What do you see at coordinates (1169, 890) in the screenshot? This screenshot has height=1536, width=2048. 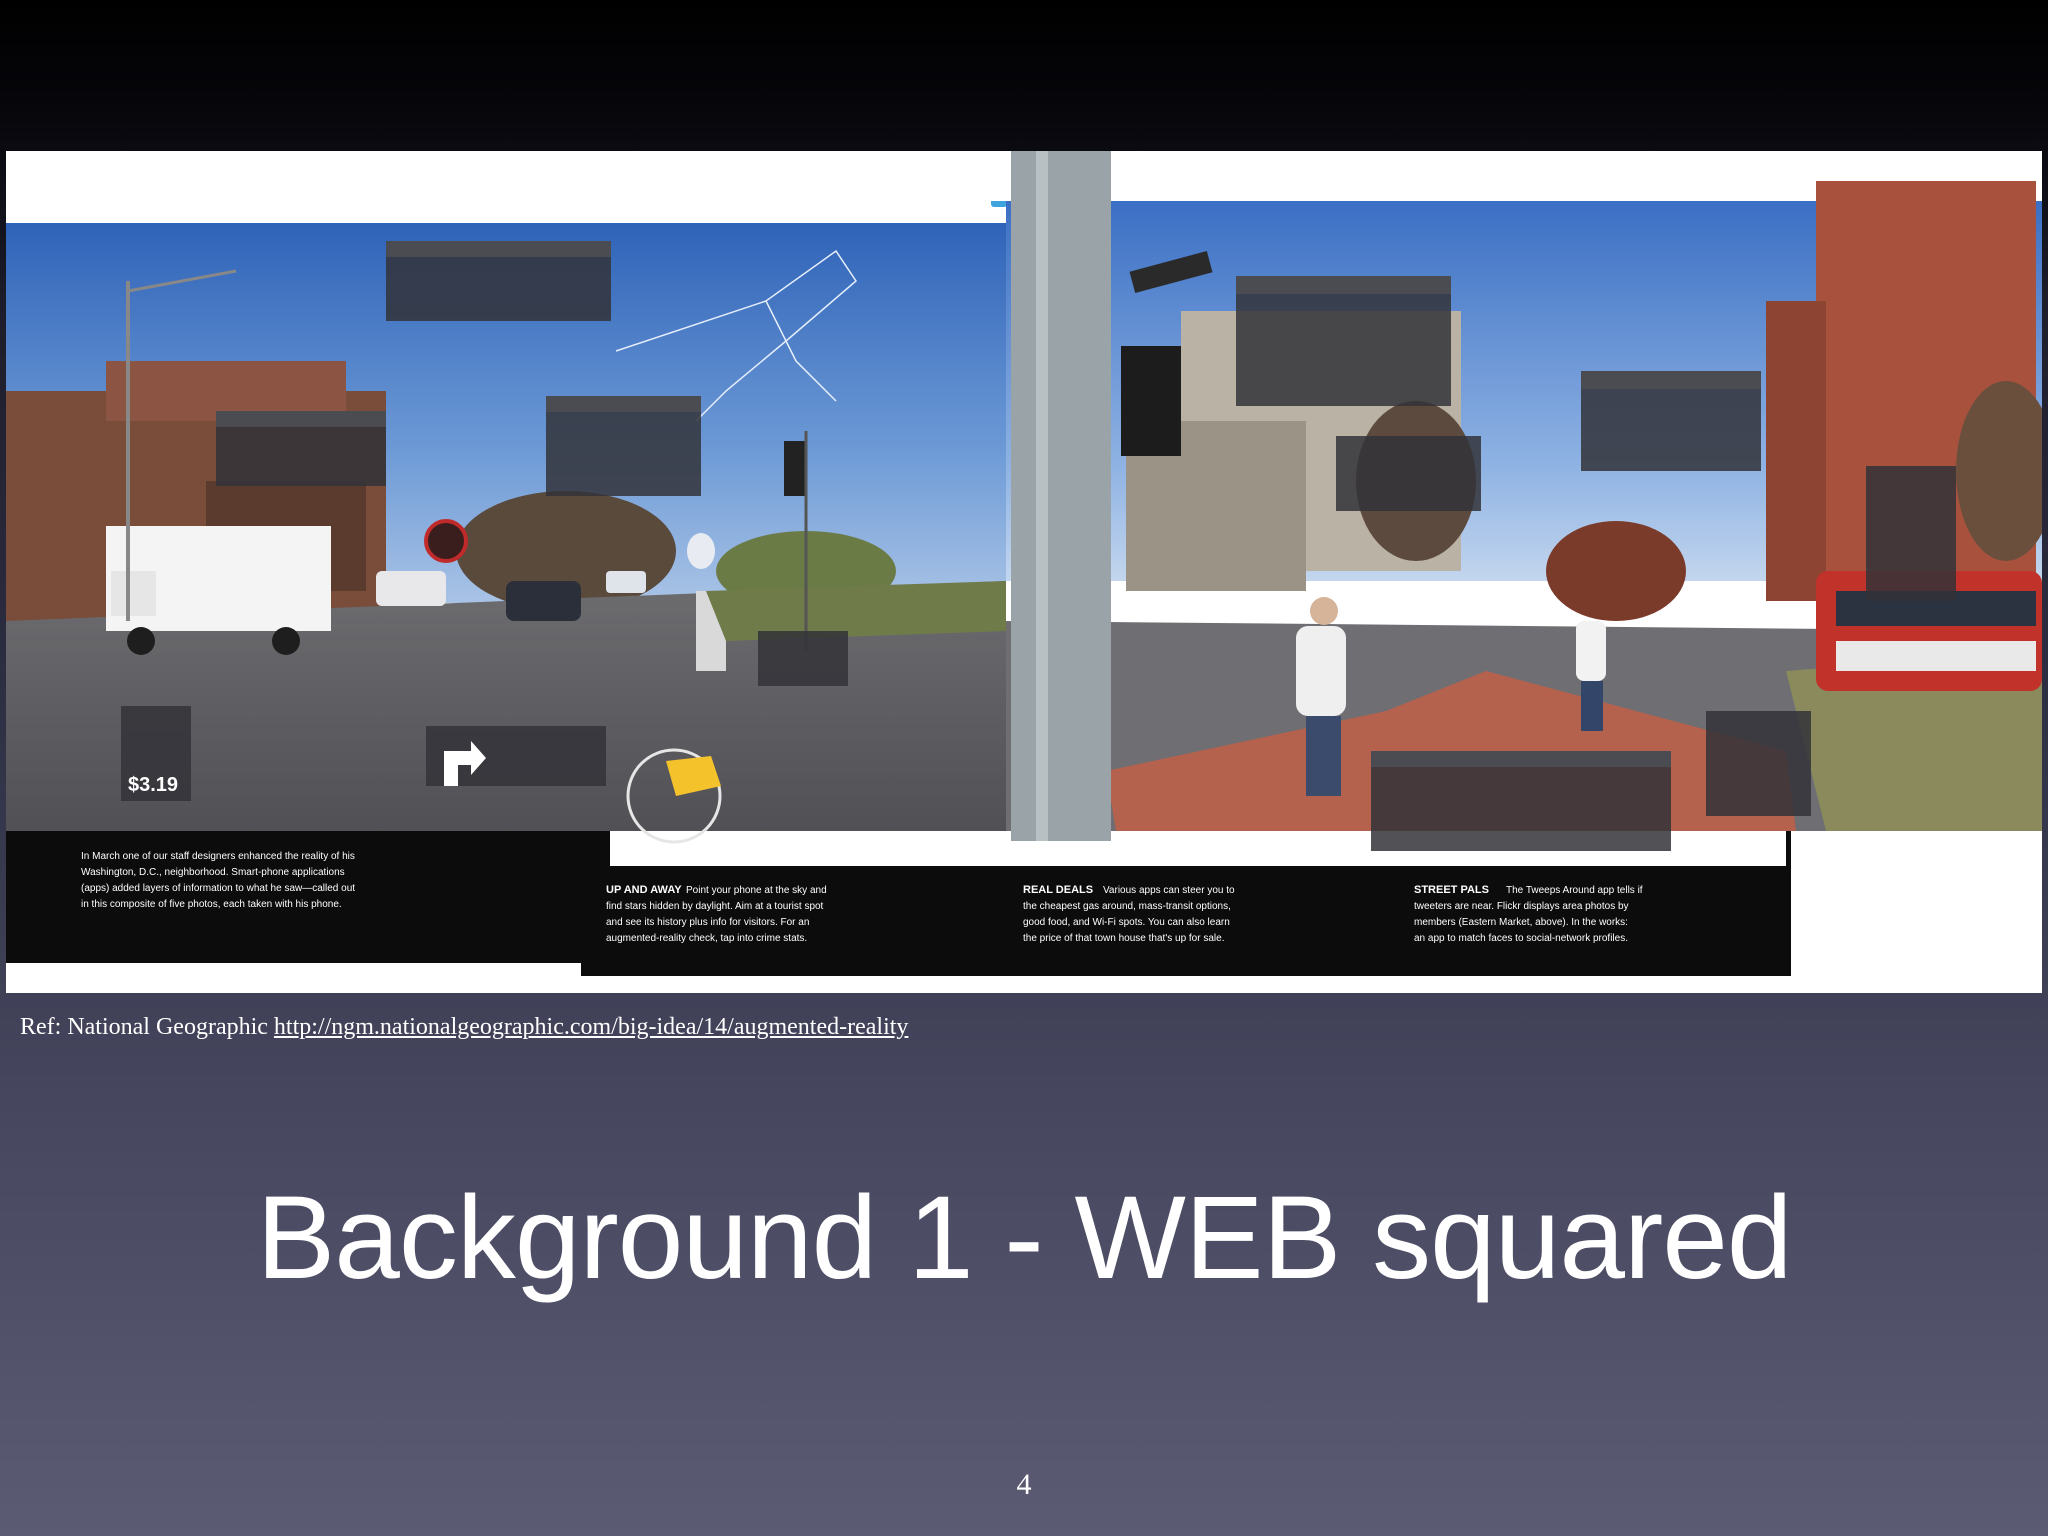 I see `caption-line: Various apps can steer you to` at bounding box center [1169, 890].